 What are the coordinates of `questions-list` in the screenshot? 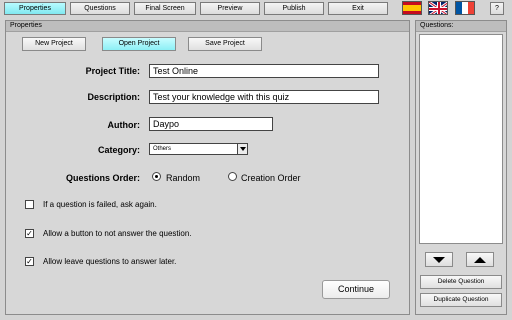 It's located at (461, 139).